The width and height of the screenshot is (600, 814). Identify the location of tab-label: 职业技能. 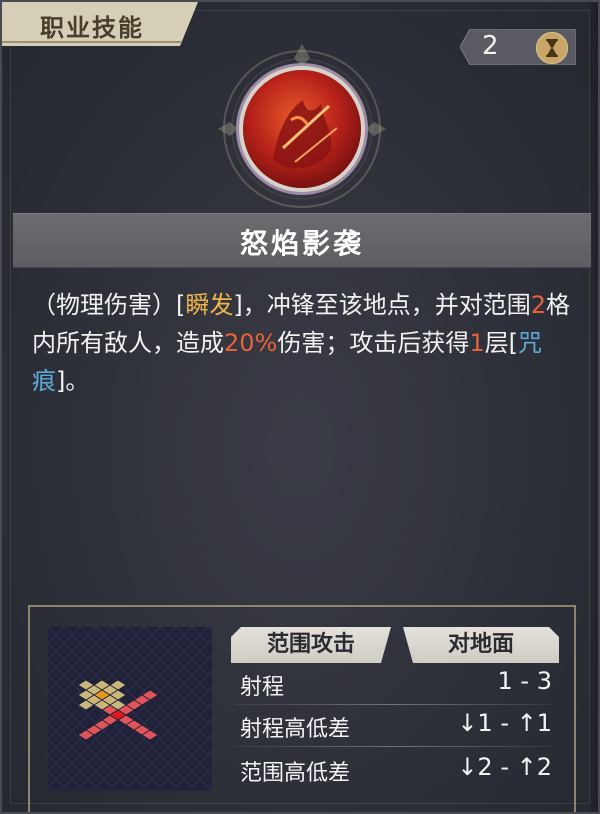
(92, 28).